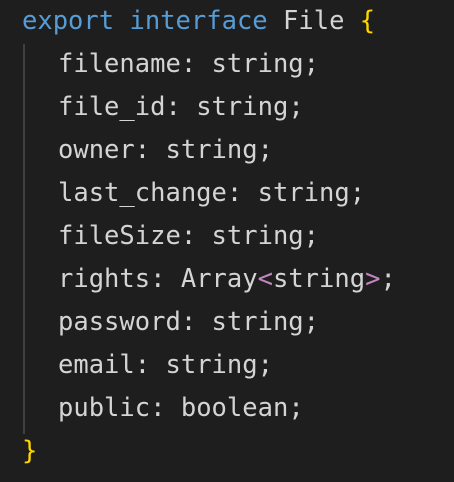 This screenshot has width=454, height=482. I want to click on code-line-10: public: boolean;, so click(181, 408).